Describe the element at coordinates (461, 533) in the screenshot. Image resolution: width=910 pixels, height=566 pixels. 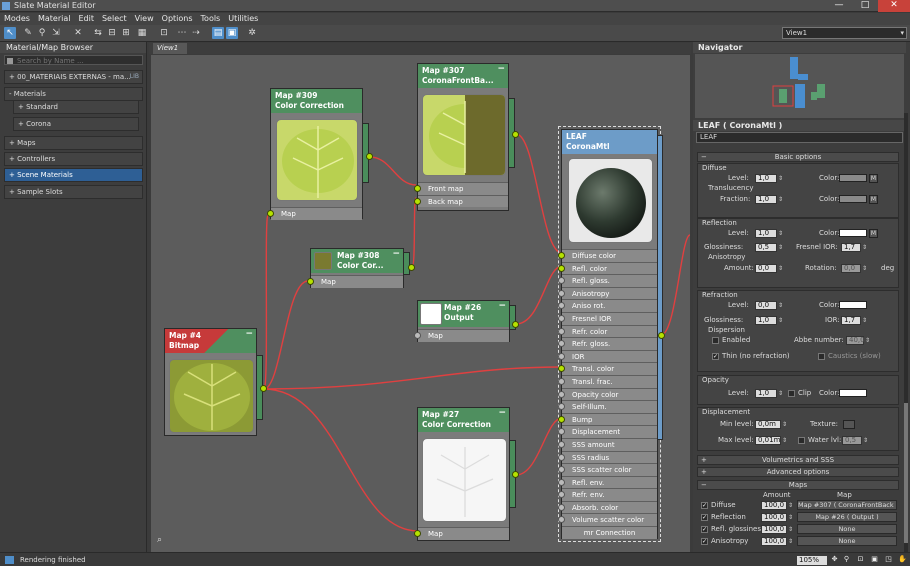
I see `node-27-slot-map: Map` at that location.